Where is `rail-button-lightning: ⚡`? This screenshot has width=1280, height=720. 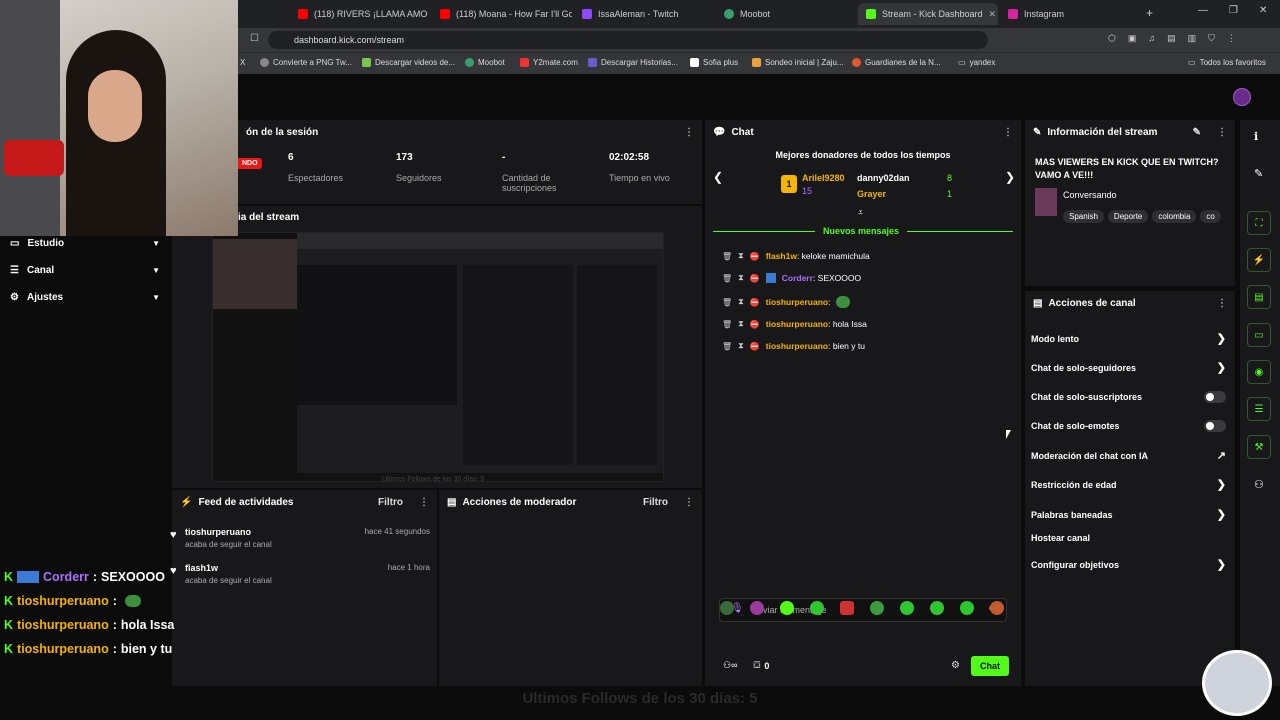
rail-button-lightning: ⚡ is located at coordinates (1259, 260).